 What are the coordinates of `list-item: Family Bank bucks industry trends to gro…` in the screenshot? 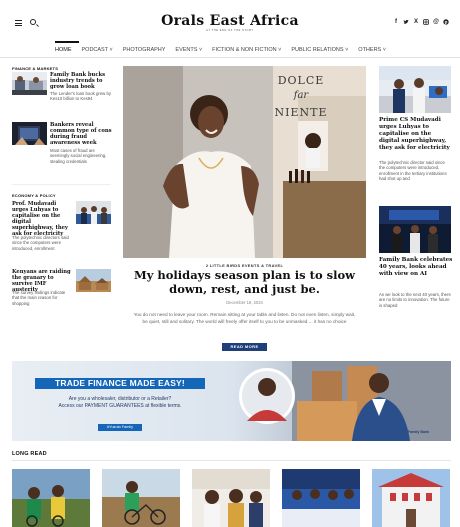 It's located at (62, 94).